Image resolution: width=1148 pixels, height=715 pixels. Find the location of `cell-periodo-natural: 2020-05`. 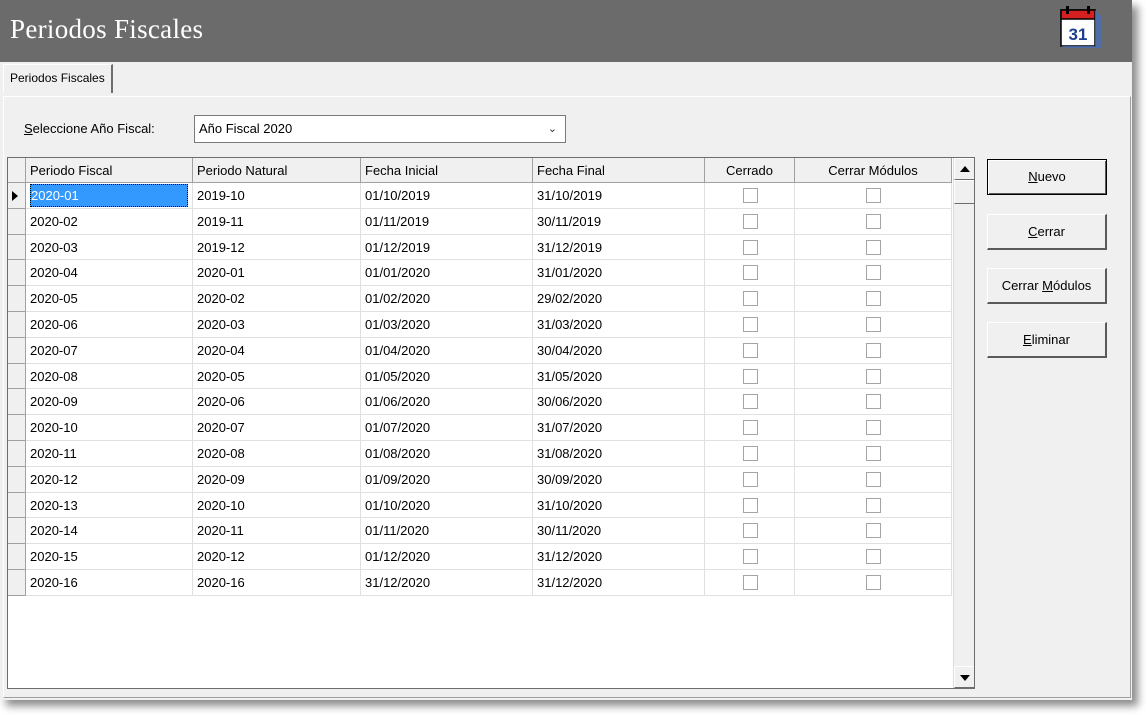

cell-periodo-natural: 2020-05 is located at coordinates (277, 376).